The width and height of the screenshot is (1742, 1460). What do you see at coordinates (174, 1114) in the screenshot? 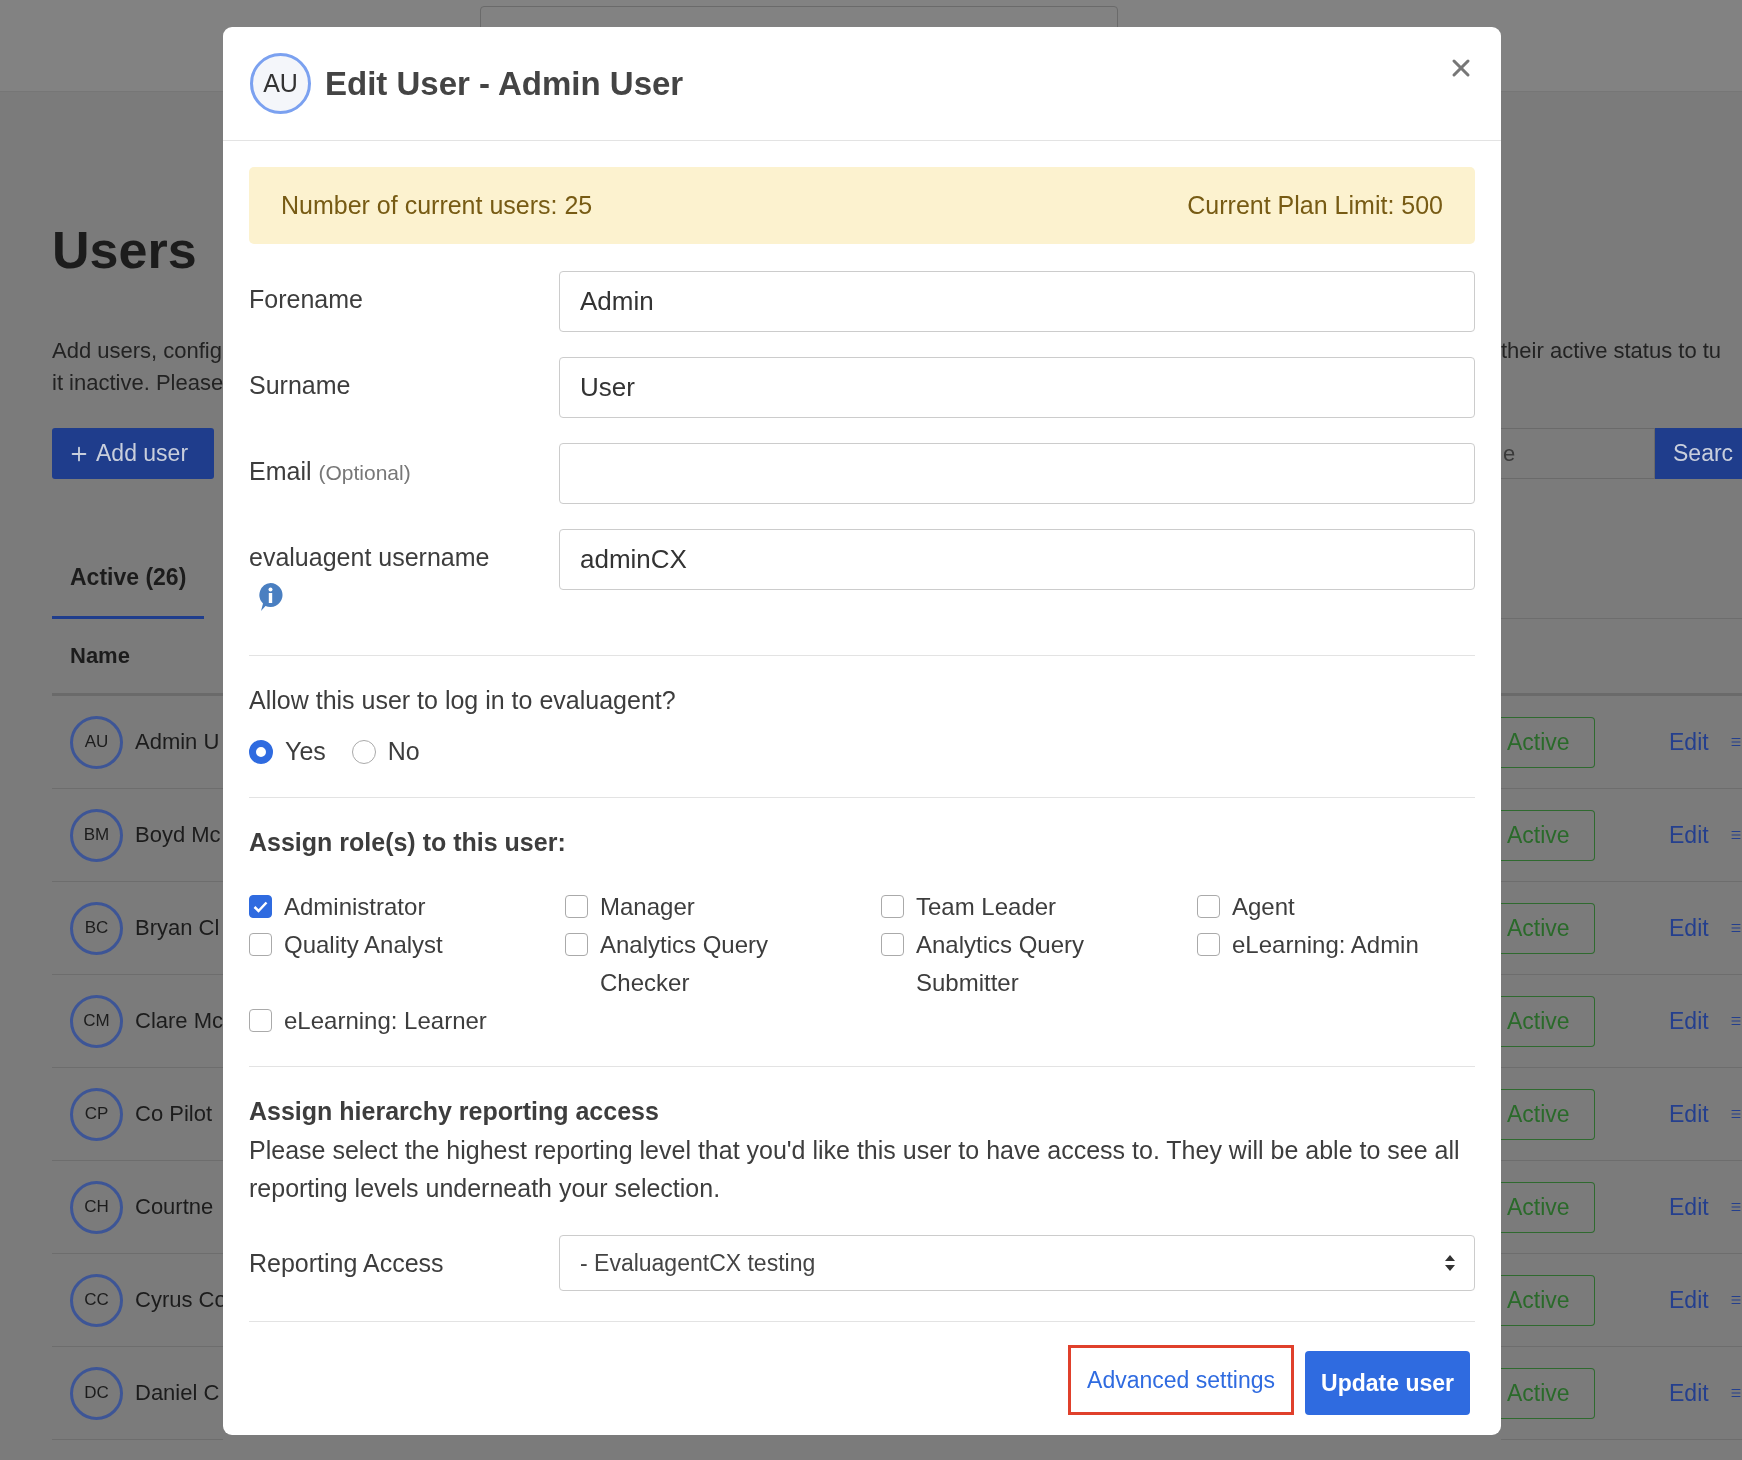
I see `user-name: Co Pilot` at bounding box center [174, 1114].